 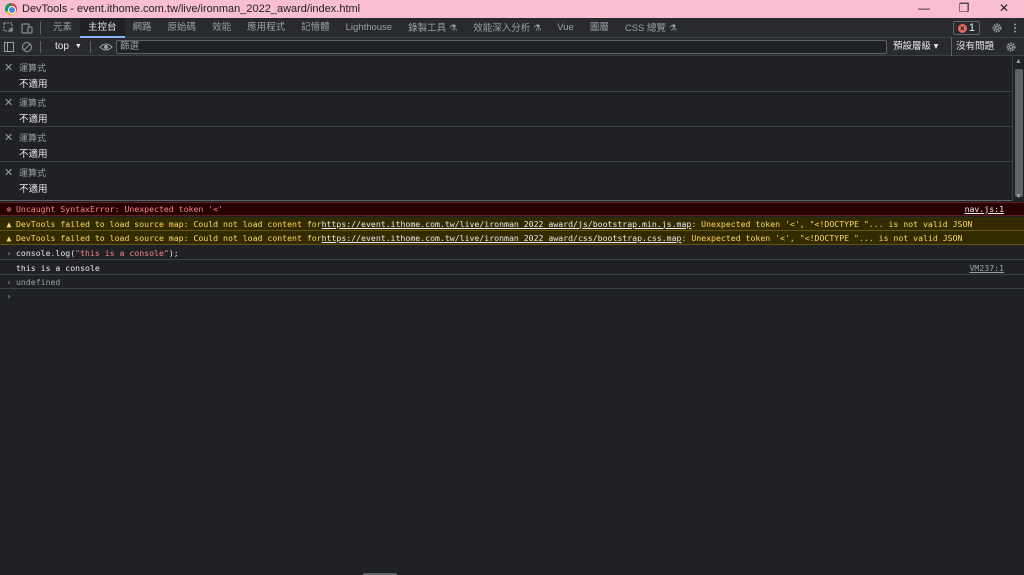 I want to click on tab-lighthouse: Lighthouse, so click(x=369, y=28).